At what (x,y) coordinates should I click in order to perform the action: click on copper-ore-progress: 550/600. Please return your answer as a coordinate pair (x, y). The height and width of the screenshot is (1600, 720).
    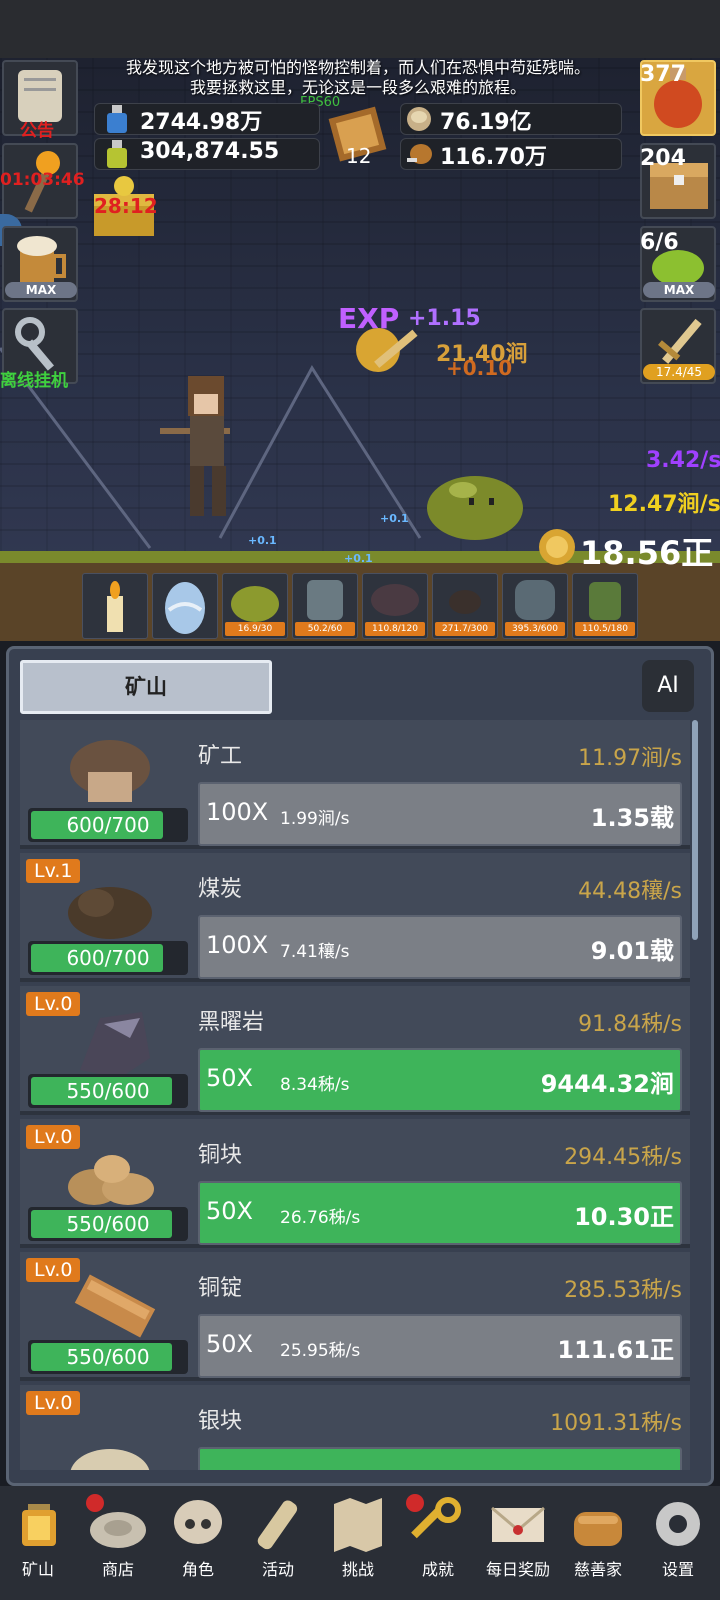
    Looking at the image, I should click on (108, 1224).